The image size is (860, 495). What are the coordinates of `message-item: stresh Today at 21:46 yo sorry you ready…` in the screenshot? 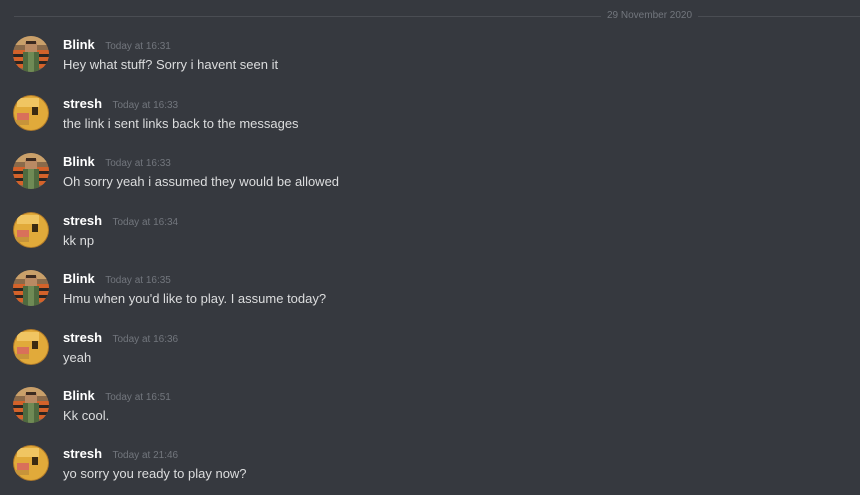 It's located at (430, 470).